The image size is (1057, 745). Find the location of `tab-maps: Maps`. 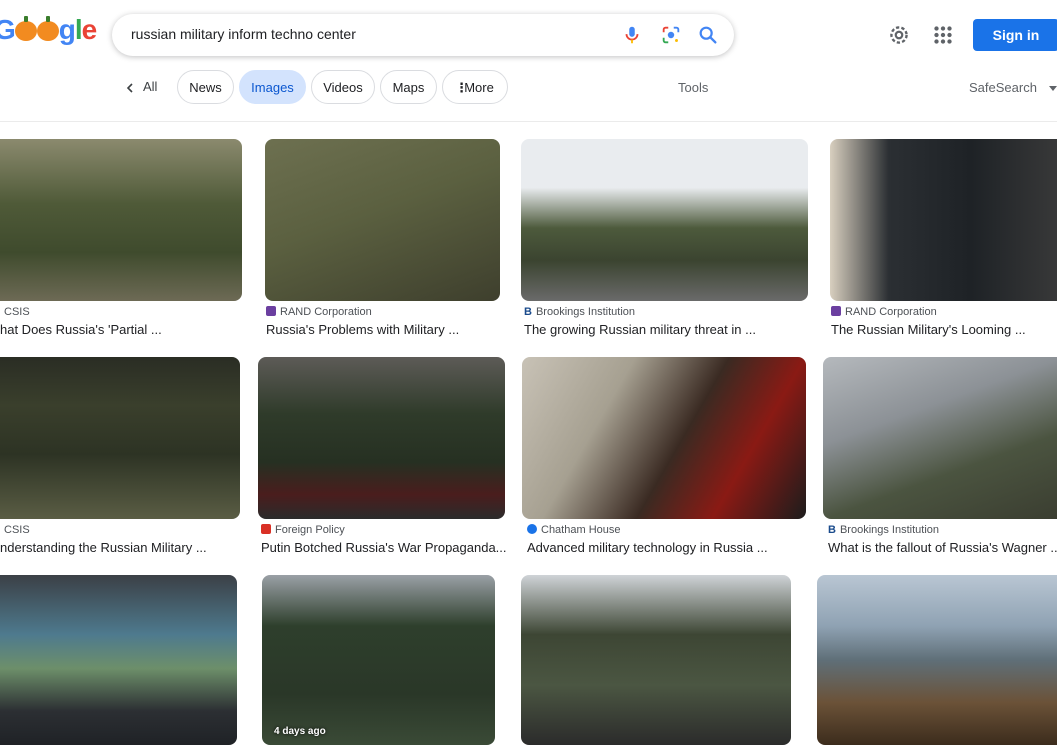

tab-maps: Maps is located at coordinates (408, 87).